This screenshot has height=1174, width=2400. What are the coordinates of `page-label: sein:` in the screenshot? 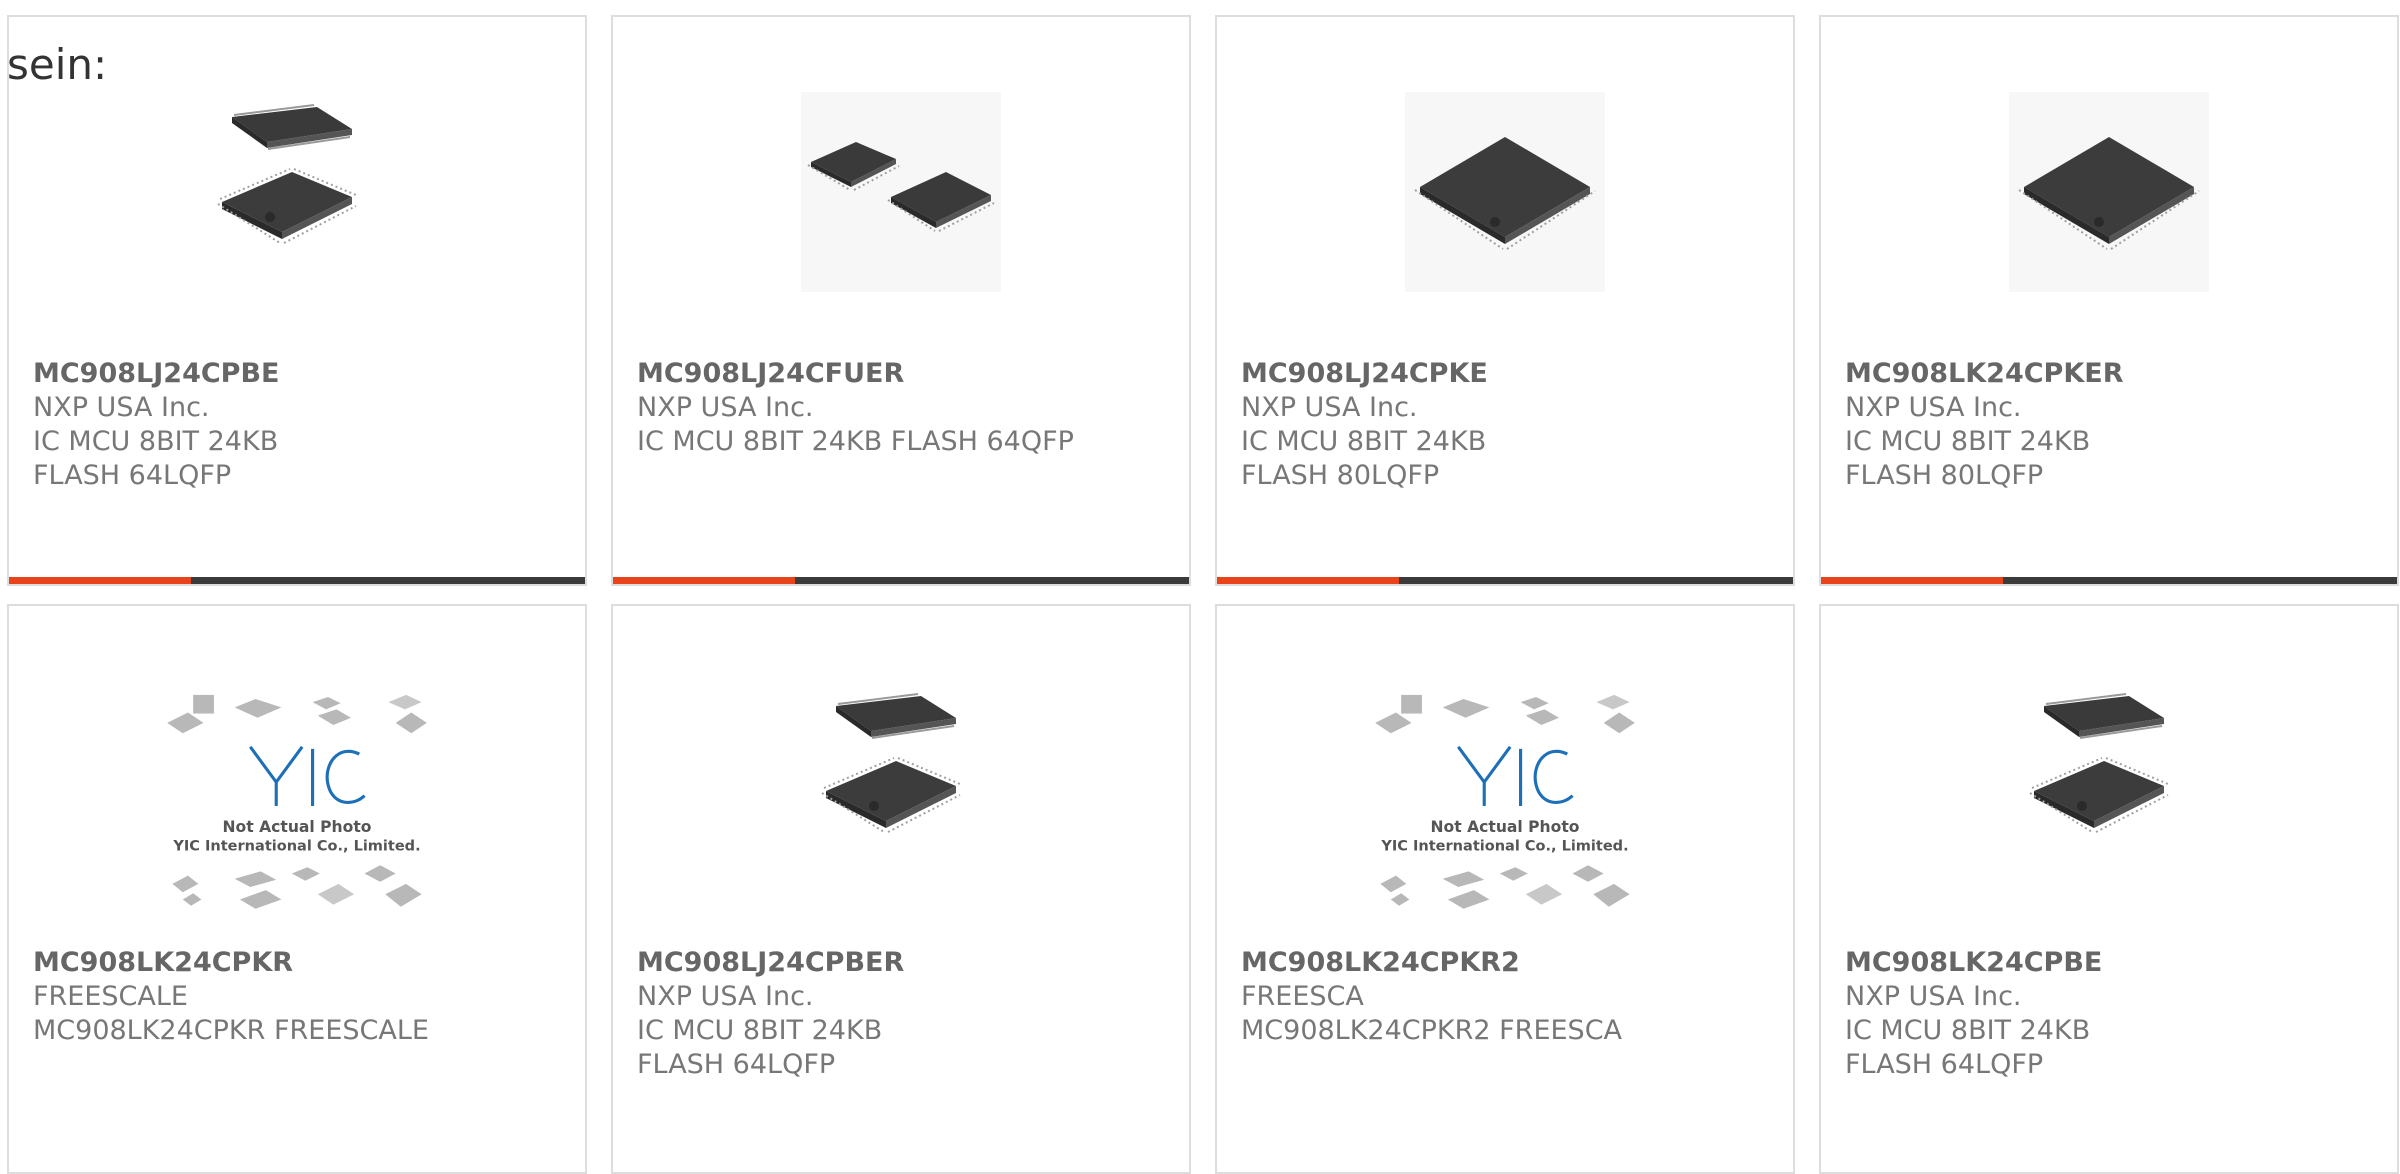 It's located at (57, 64).